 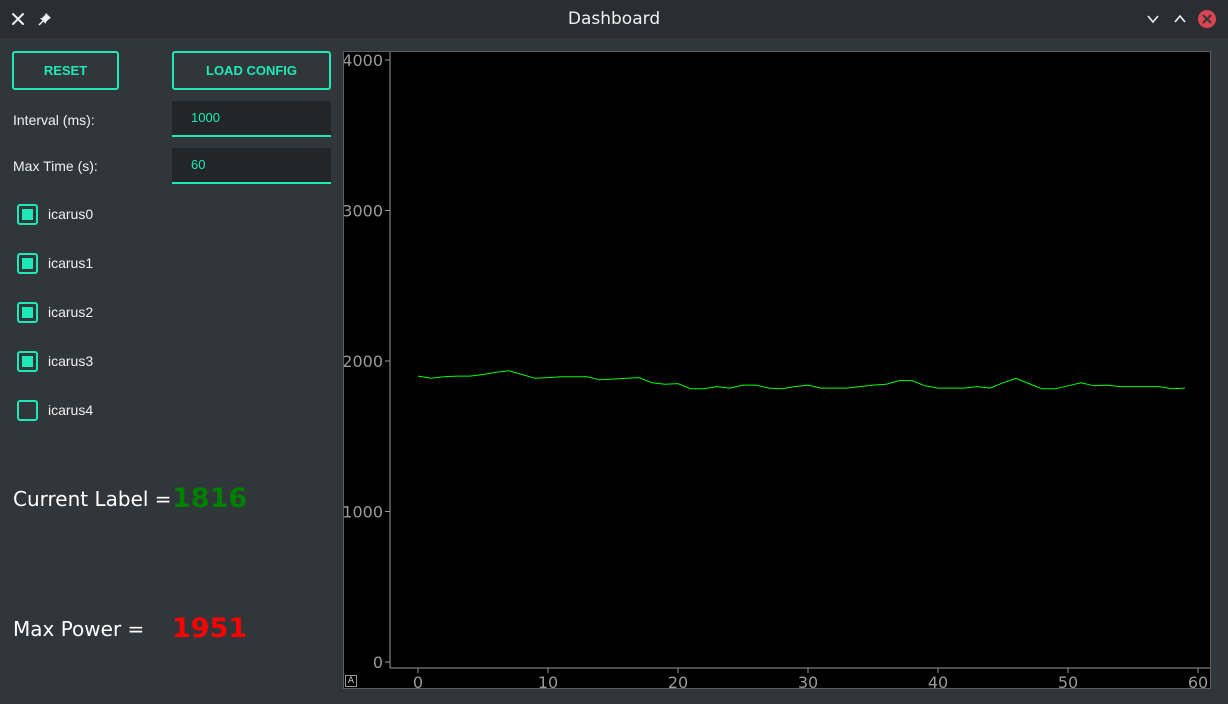 What do you see at coordinates (79, 629) in the screenshot?
I see `max-power-caption: Max Power =` at bounding box center [79, 629].